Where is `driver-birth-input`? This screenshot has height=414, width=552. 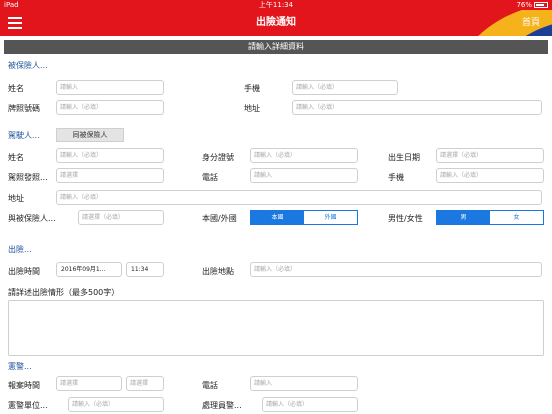
driver-birth-input is located at coordinates (490, 155).